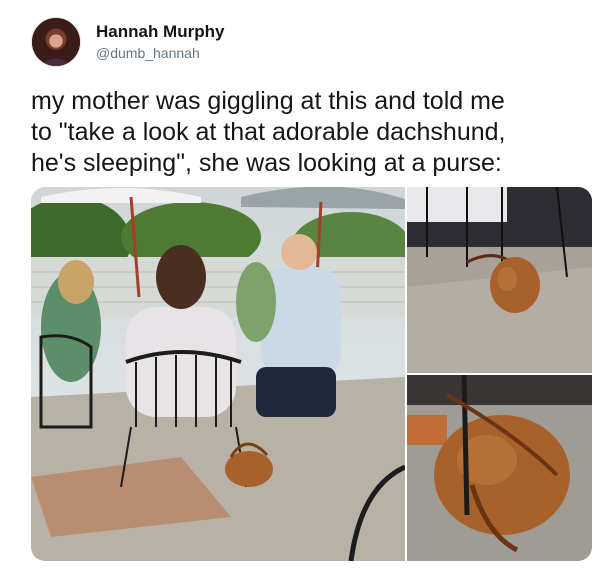 This screenshot has width=616, height=571. I want to click on purse-closeup-top-image, so click(499, 280).